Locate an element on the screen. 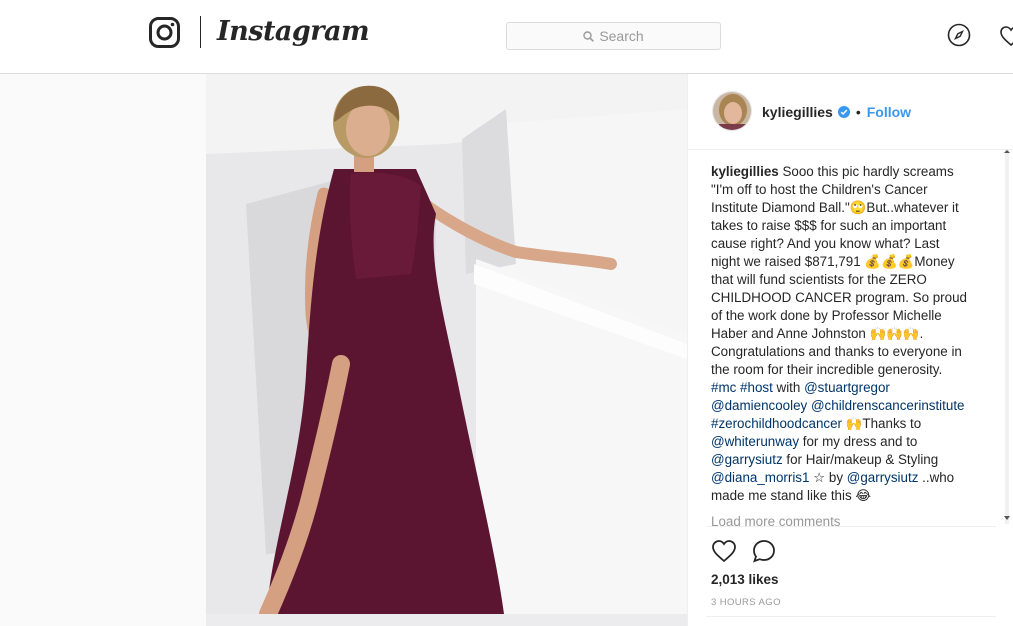  username-link: kyliegillies is located at coordinates (797, 112).